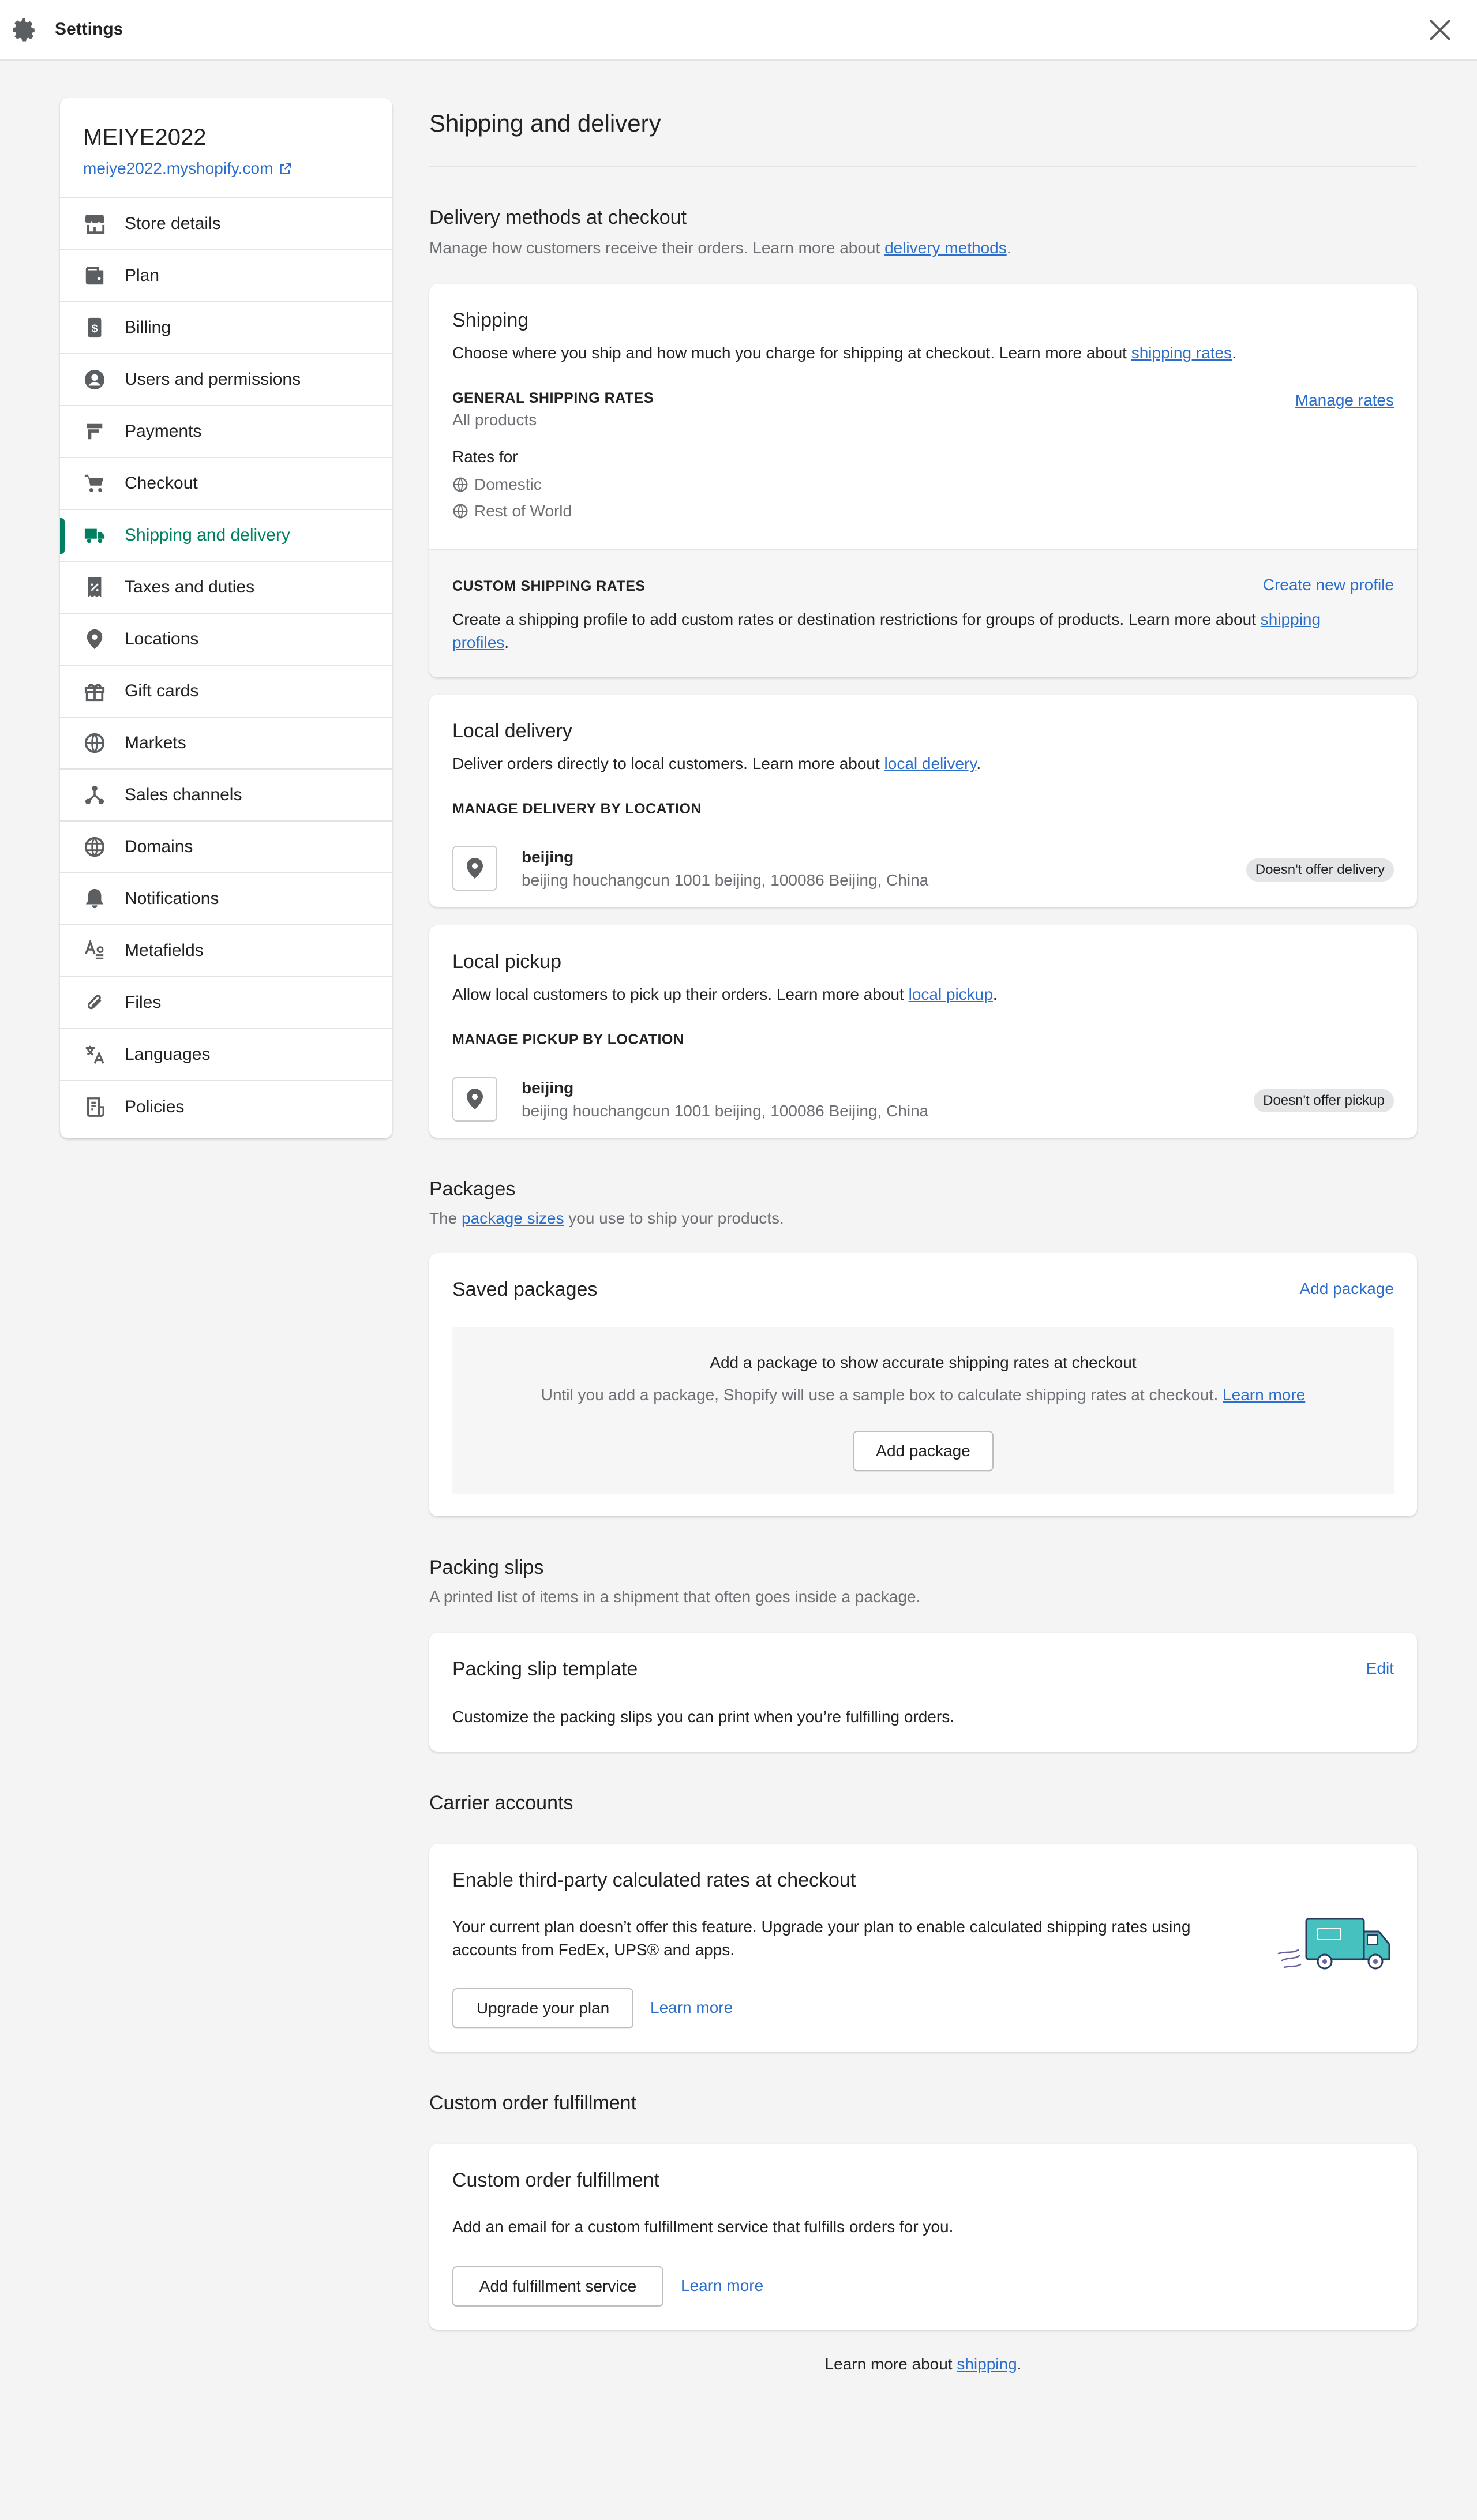 The width and height of the screenshot is (1477, 2520). Describe the element at coordinates (558, 217) in the screenshot. I see `delivery-methods-title: Delivery methods at checkout` at that location.